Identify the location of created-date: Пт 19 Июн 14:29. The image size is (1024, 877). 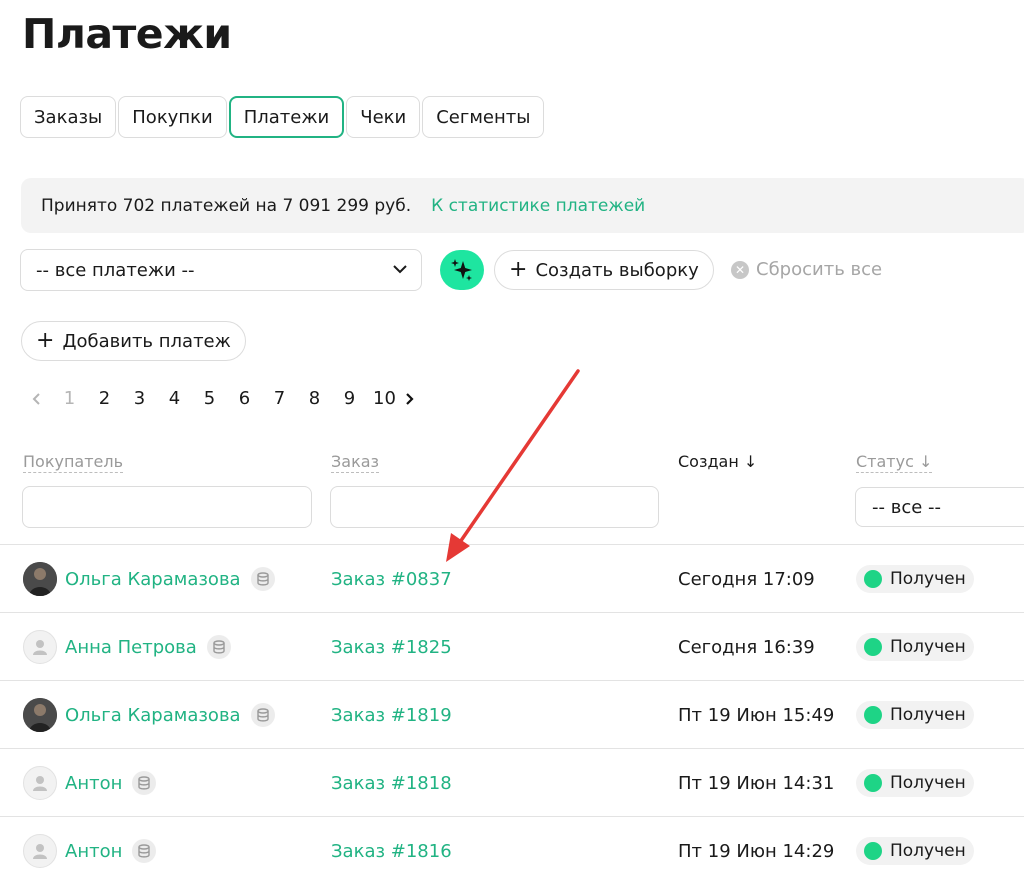
(756, 851).